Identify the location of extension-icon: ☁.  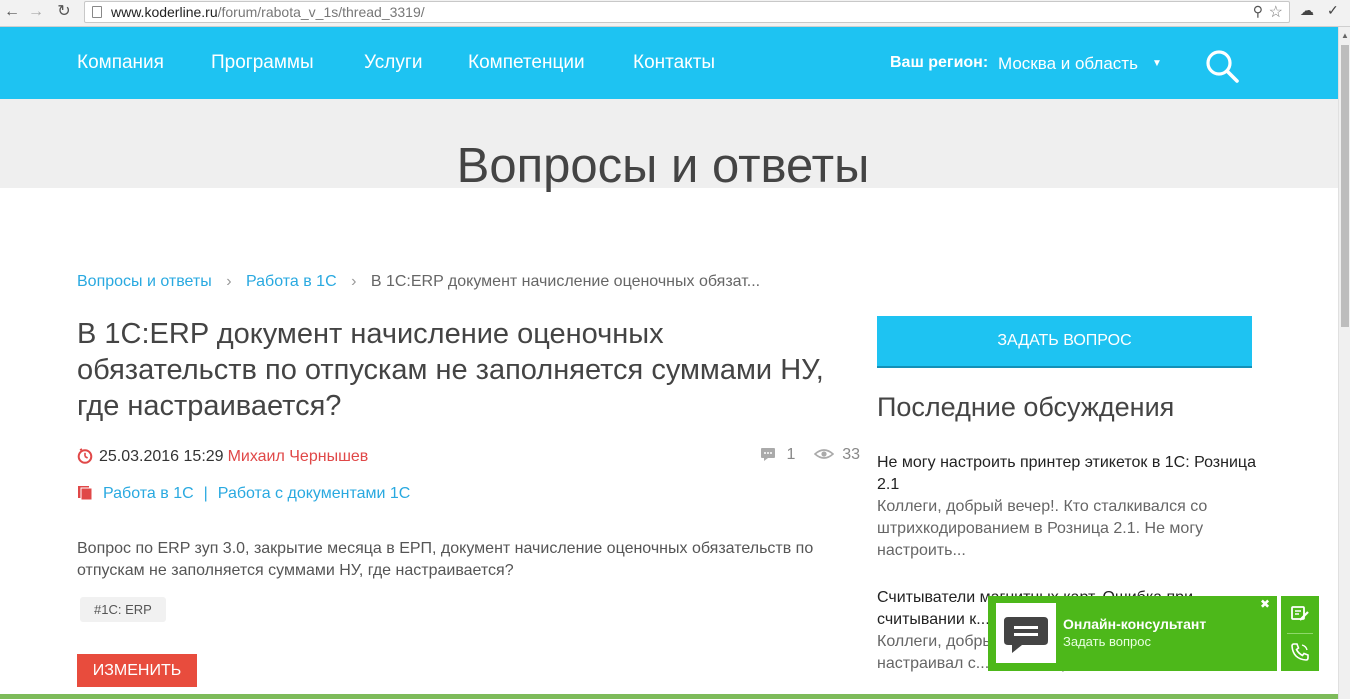
(1307, 10).